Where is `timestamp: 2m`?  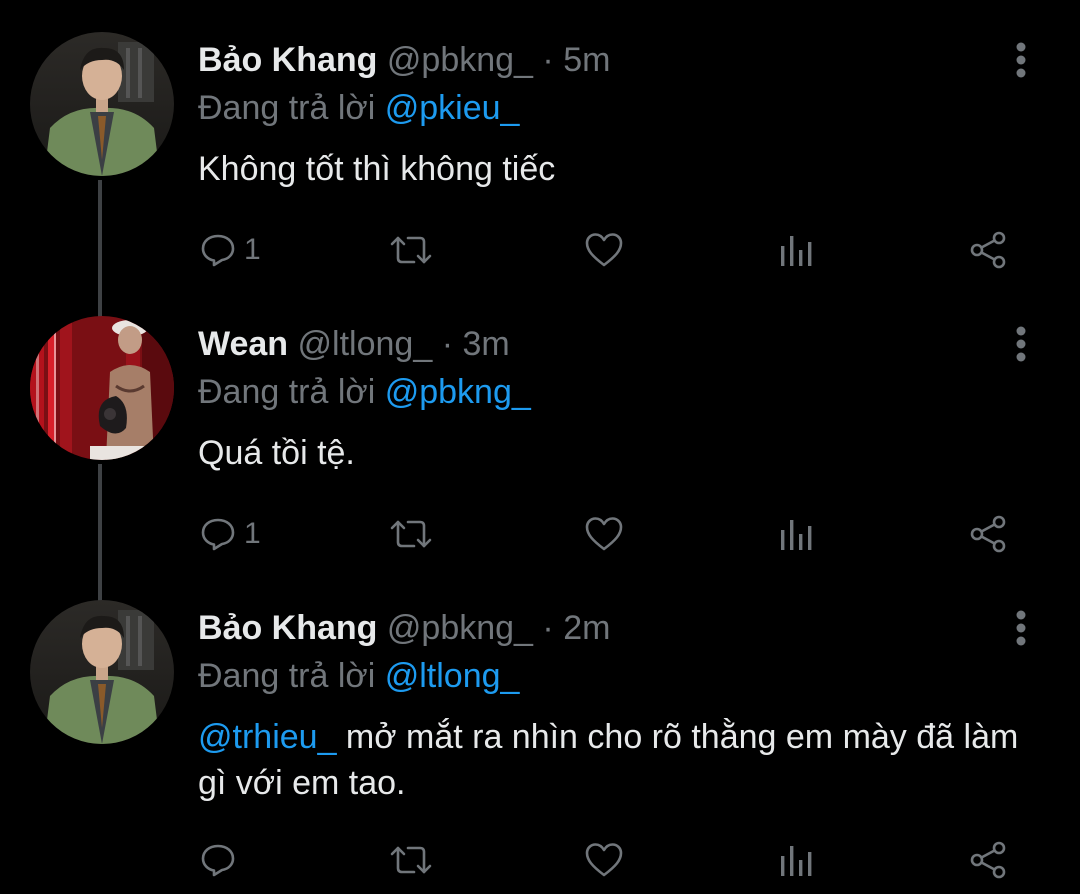
timestamp: 2m is located at coordinates (586, 628).